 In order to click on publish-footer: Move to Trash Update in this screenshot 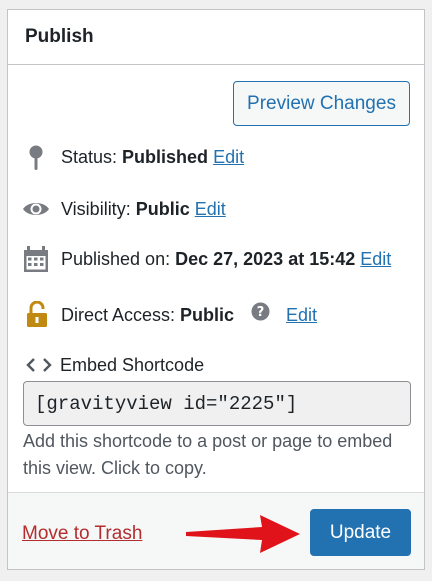, I will do `click(216, 530)`.